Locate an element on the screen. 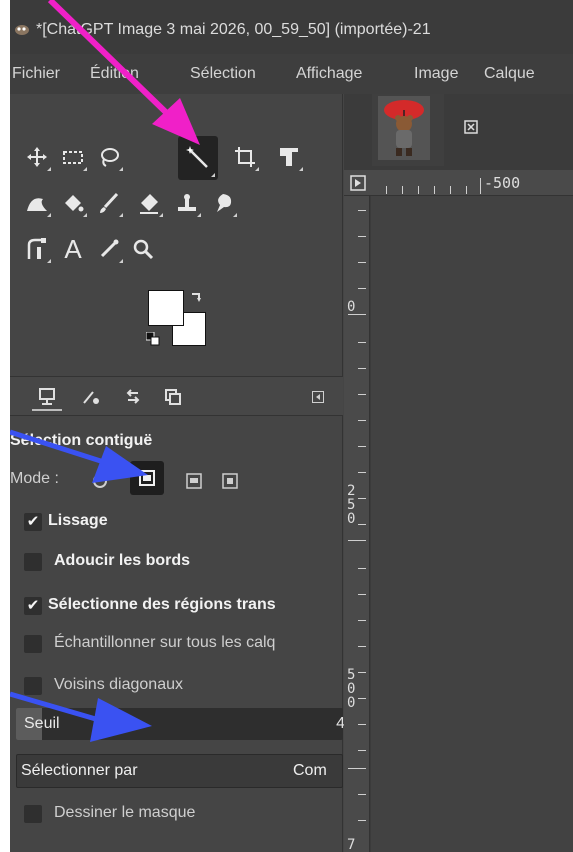 Image resolution: width=573 pixels, height=852 pixels. swap-colors-icon is located at coordinates (197, 297).